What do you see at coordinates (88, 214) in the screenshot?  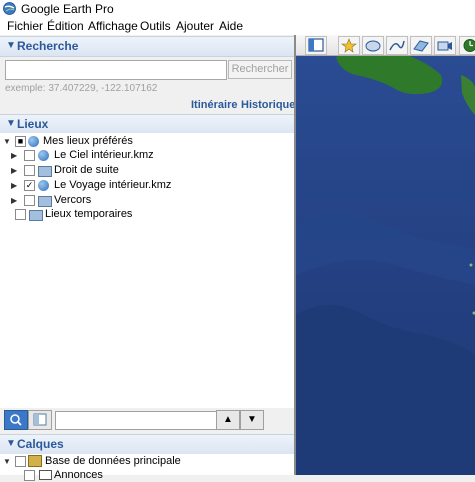 I see `tree-item-label: Lieux temporaires` at bounding box center [88, 214].